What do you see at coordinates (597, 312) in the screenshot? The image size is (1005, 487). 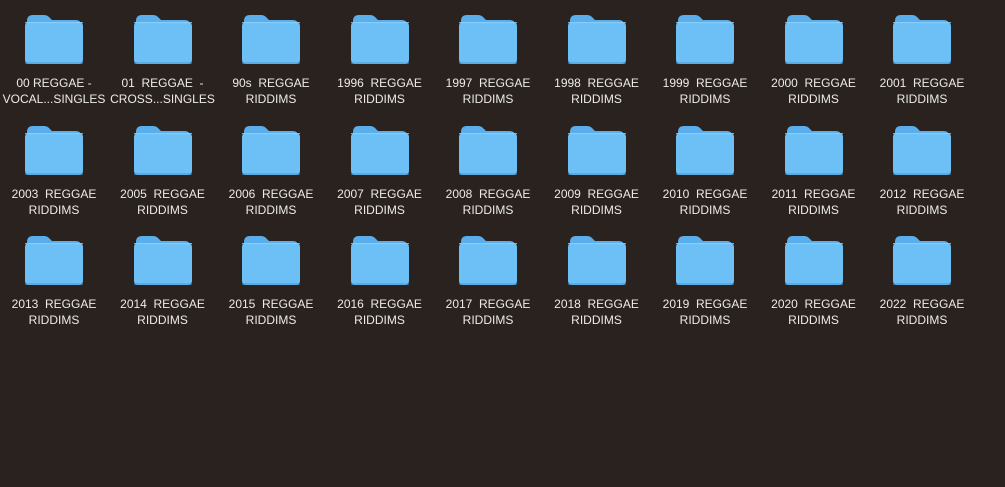 I see `folder-label: 2018 REGGAE RIDDIMS` at bounding box center [597, 312].